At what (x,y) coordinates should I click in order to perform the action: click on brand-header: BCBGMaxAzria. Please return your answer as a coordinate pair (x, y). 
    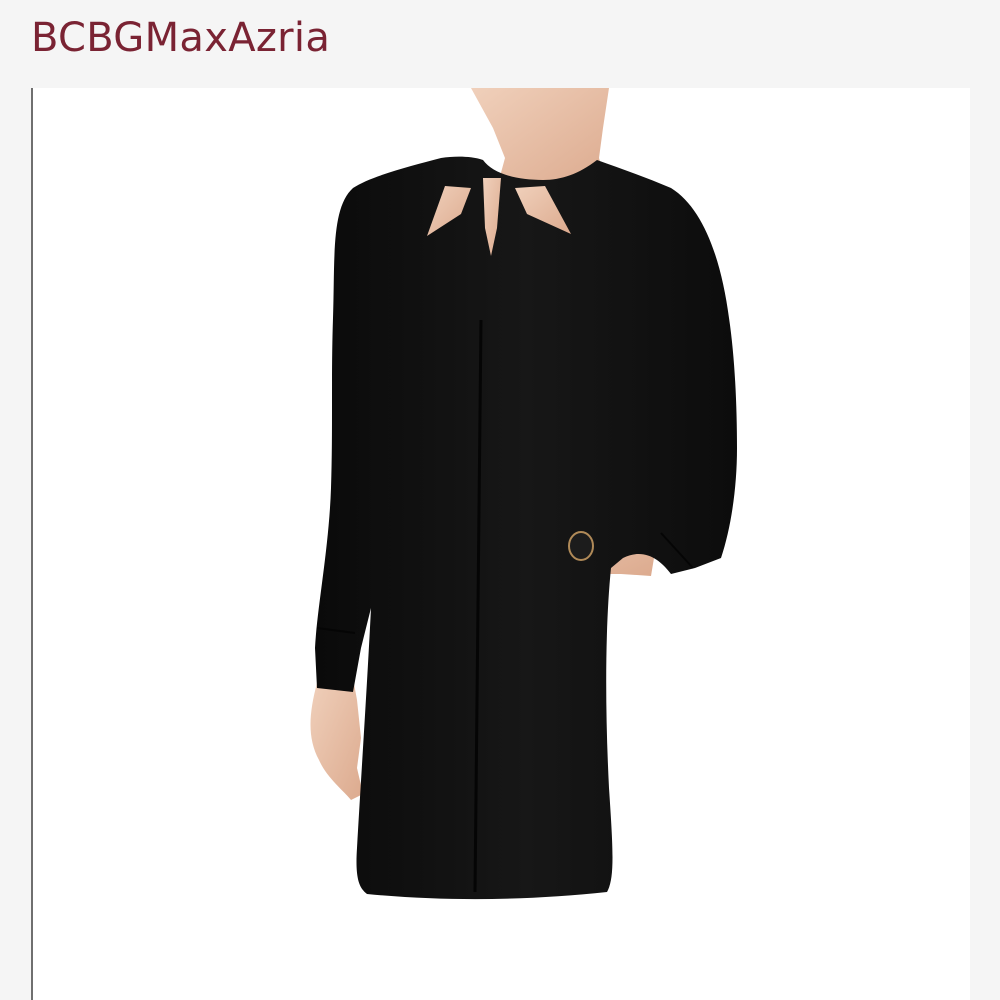
    Looking at the image, I should click on (500, 42).